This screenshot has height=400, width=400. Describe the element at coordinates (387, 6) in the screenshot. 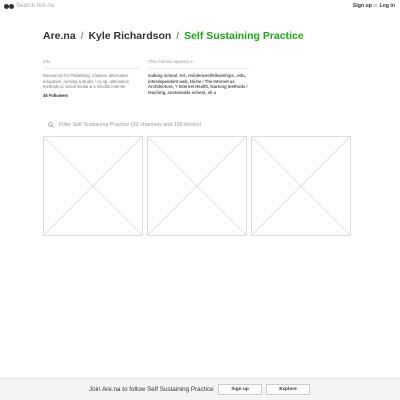

I see `log-in-link: Log in` at that location.